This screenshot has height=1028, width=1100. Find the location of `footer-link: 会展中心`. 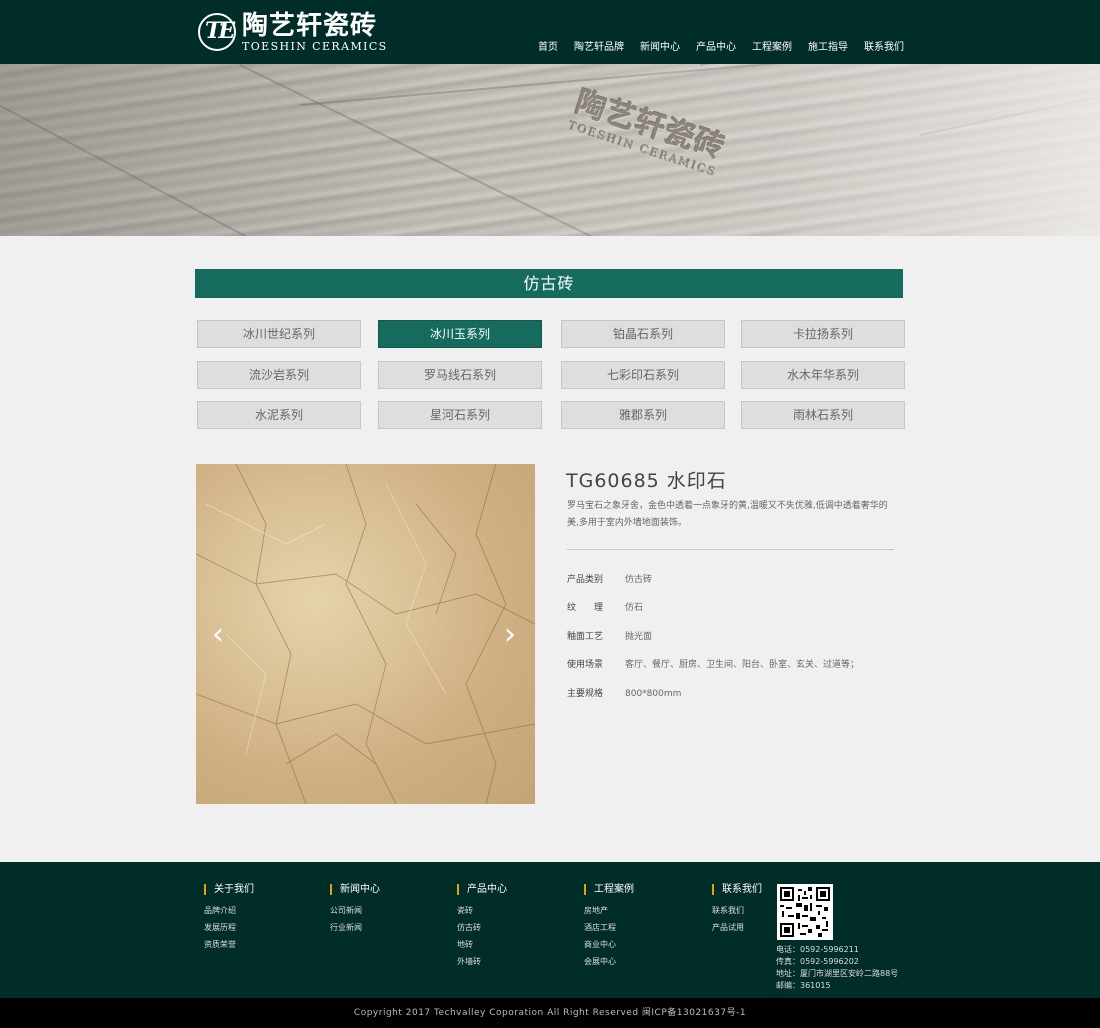

footer-link: 会展中心 is located at coordinates (609, 961).